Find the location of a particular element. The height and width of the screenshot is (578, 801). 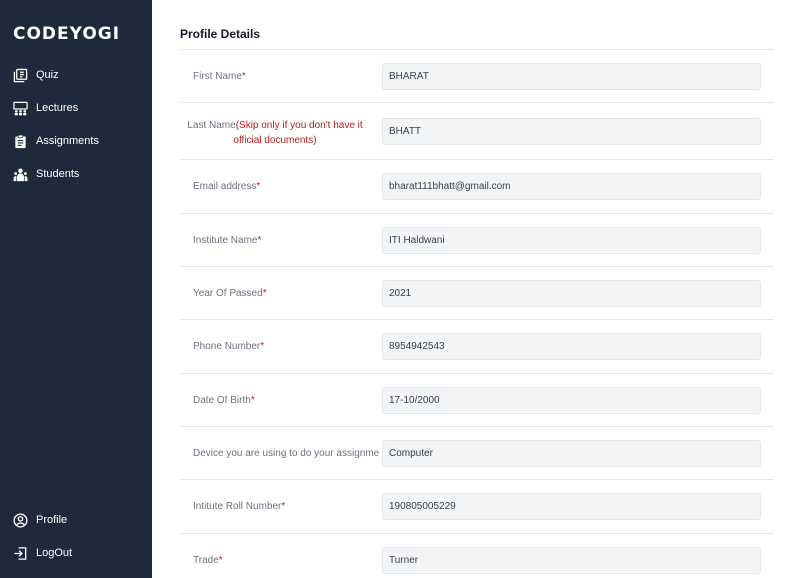

form-row-year-of-passed: Year Of Passed* is located at coordinates (477, 292).